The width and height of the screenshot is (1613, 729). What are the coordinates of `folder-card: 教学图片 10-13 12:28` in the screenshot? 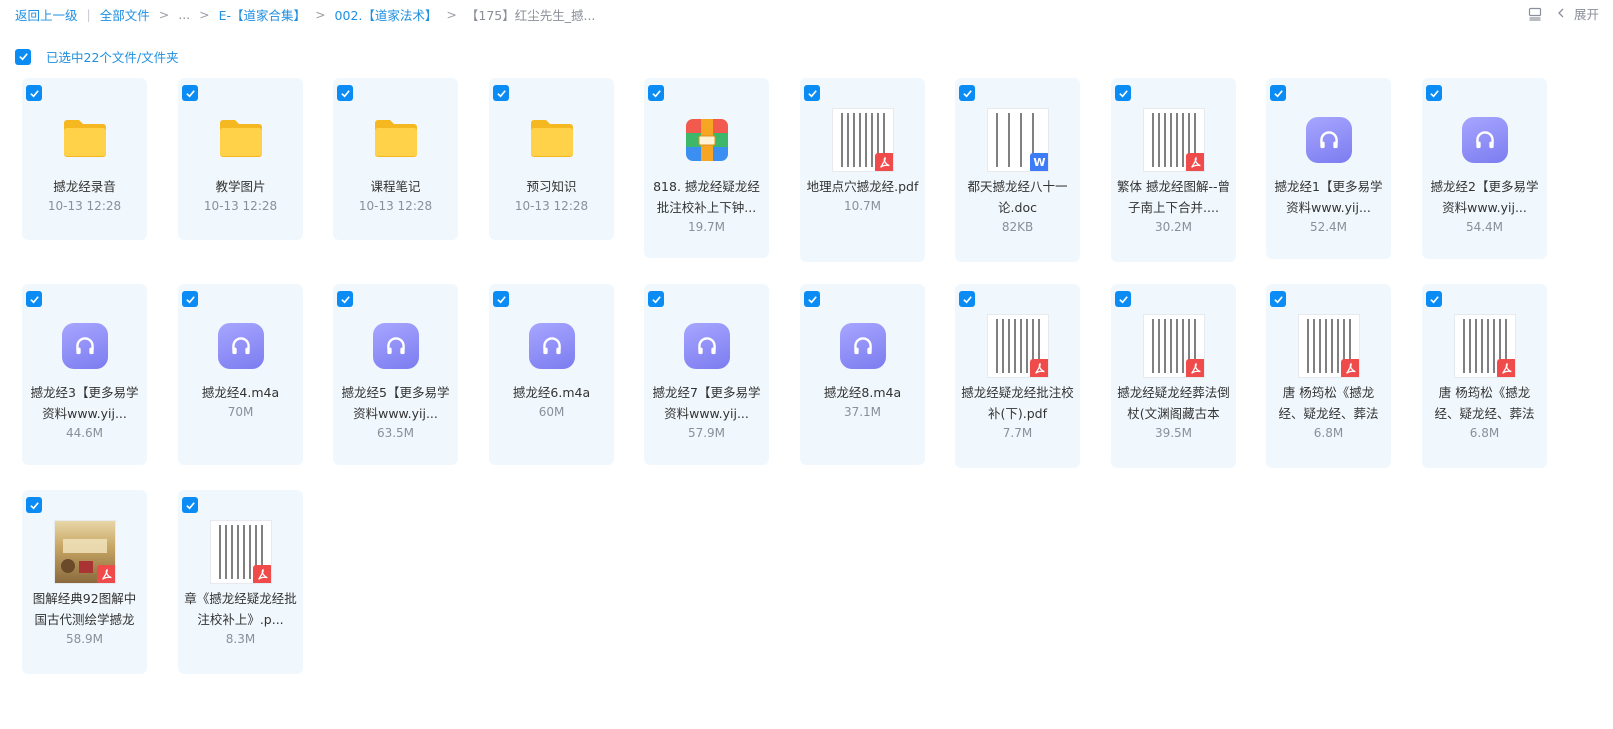 It's located at (240, 159).